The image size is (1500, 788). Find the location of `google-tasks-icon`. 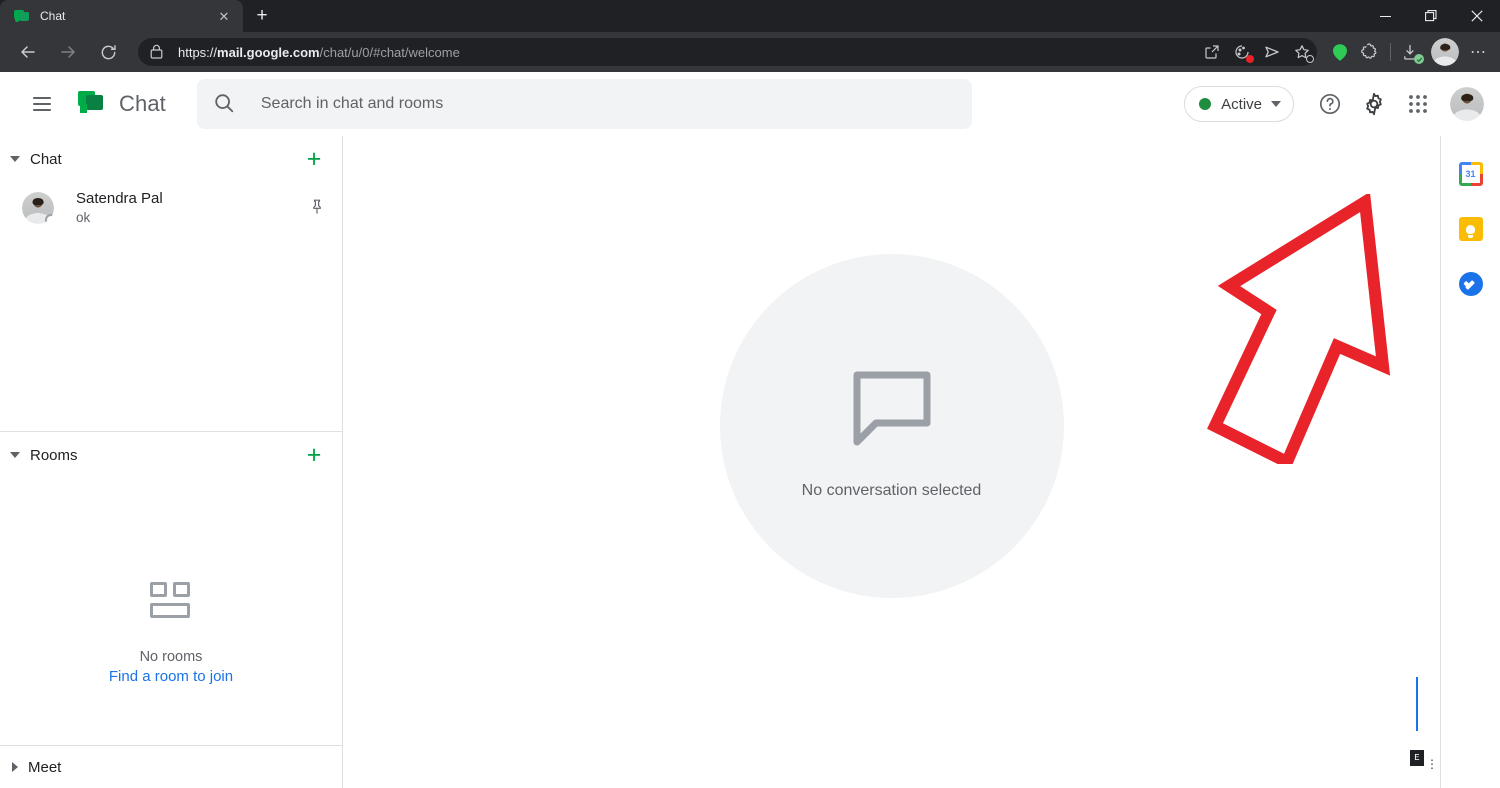

google-tasks-icon is located at coordinates (1470, 284).